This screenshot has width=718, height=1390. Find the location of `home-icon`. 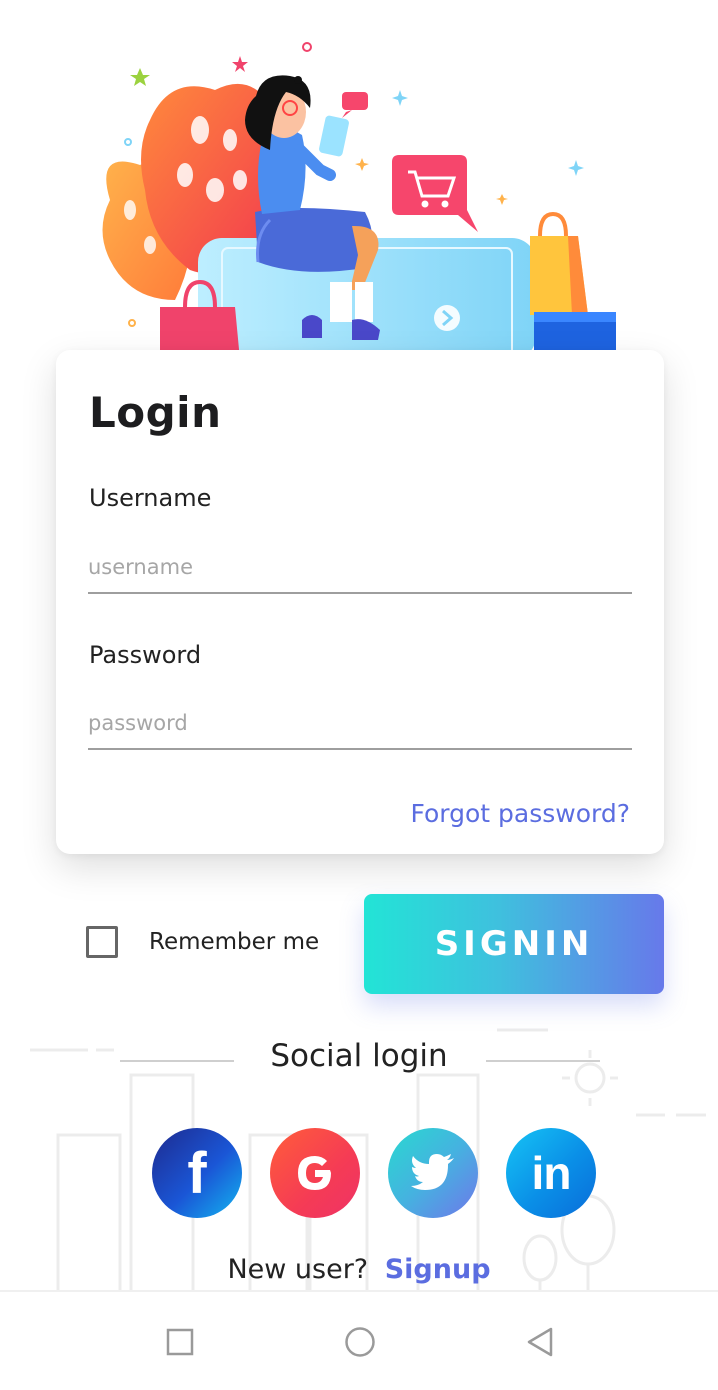

home-icon is located at coordinates (360, 1342).